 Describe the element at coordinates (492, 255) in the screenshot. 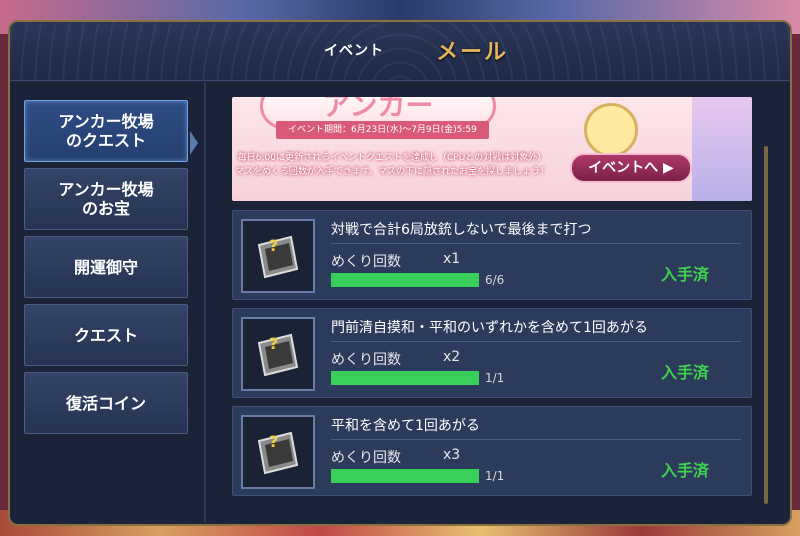

I see `quest-card: ? 対戦で合計6局放銃しないで最後まで打つ めくり回数 x1 6/6 入手済` at that location.